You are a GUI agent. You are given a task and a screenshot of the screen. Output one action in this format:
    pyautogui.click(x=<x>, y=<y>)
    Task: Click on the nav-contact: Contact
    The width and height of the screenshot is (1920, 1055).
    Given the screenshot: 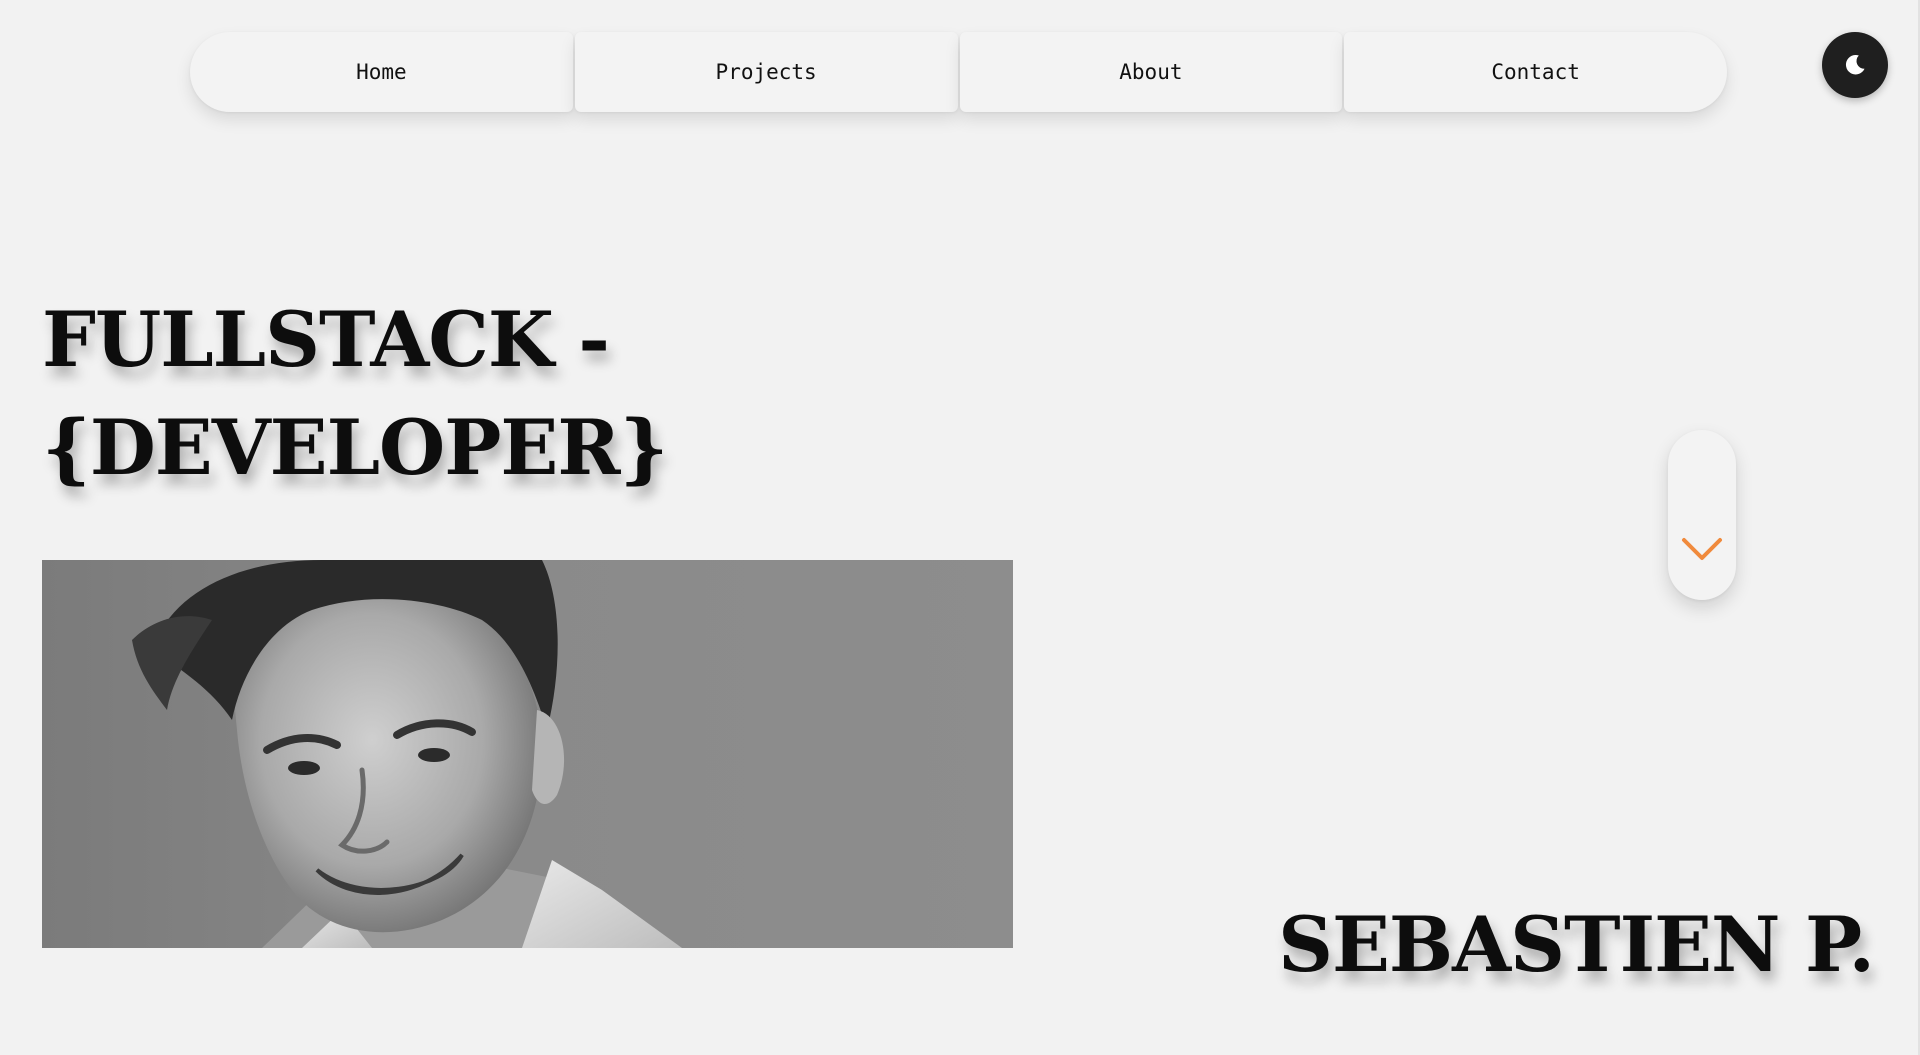 What is the action you would take?
    pyautogui.click(x=1535, y=72)
    